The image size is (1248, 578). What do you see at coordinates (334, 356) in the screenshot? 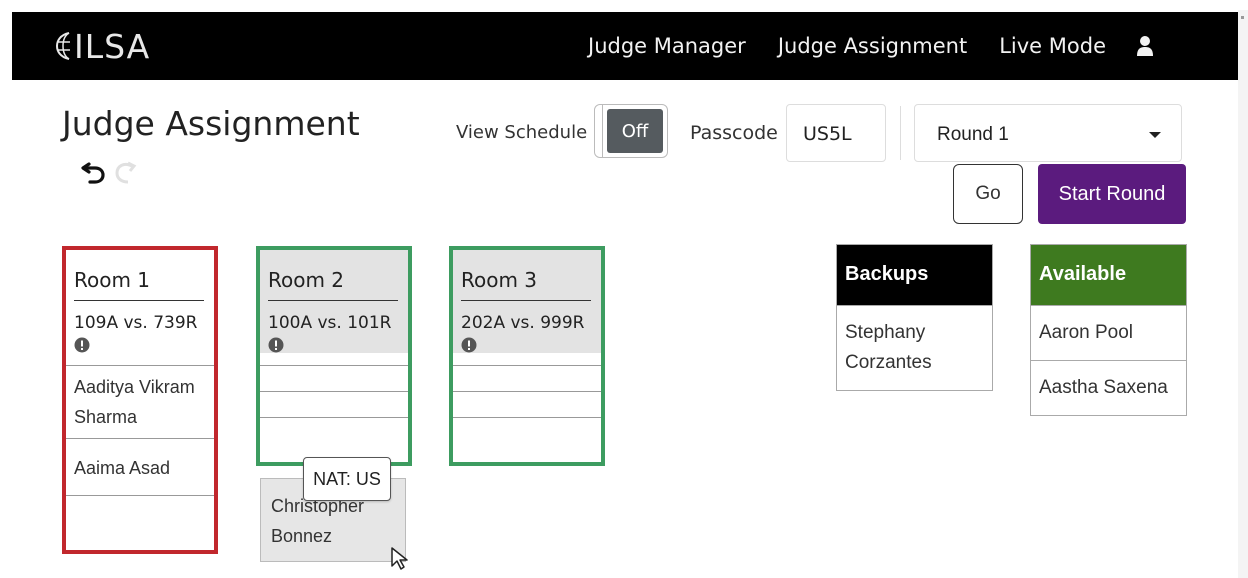
I see `room-card-2: Room 2 100A vs. 101R` at bounding box center [334, 356].